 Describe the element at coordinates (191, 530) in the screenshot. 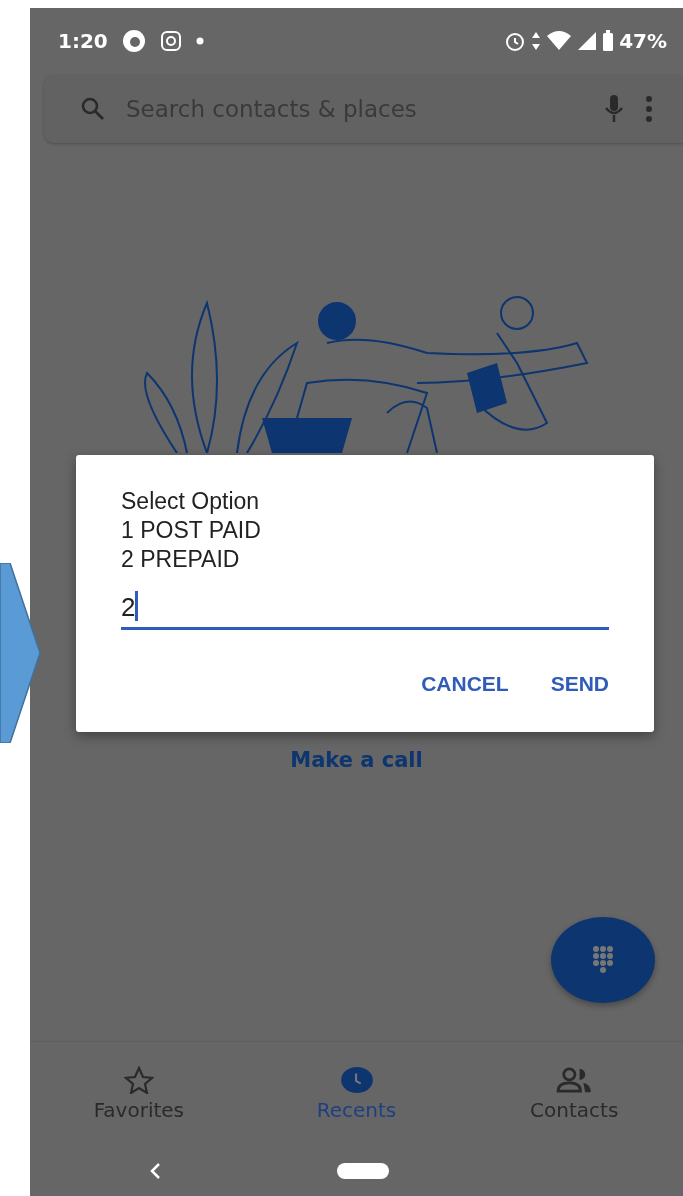

I see `dialog-message-line: 1 POST PAID` at that location.